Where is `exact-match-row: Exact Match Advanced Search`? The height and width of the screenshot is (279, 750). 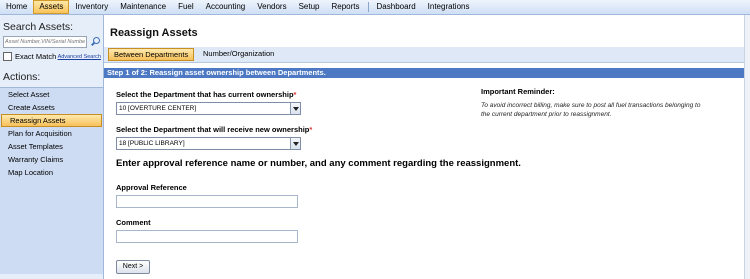
exact-match-row: Exact Match Advanced Search is located at coordinates (51, 54).